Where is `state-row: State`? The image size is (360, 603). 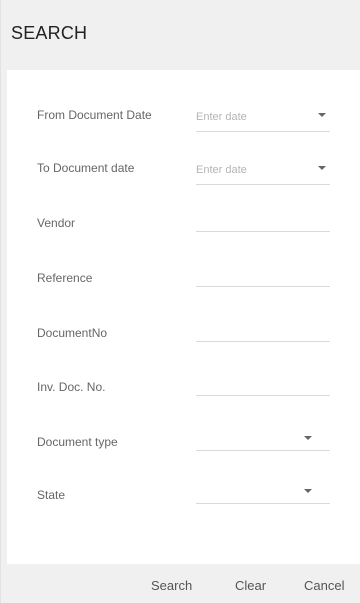
state-row: State is located at coordinates (183, 508).